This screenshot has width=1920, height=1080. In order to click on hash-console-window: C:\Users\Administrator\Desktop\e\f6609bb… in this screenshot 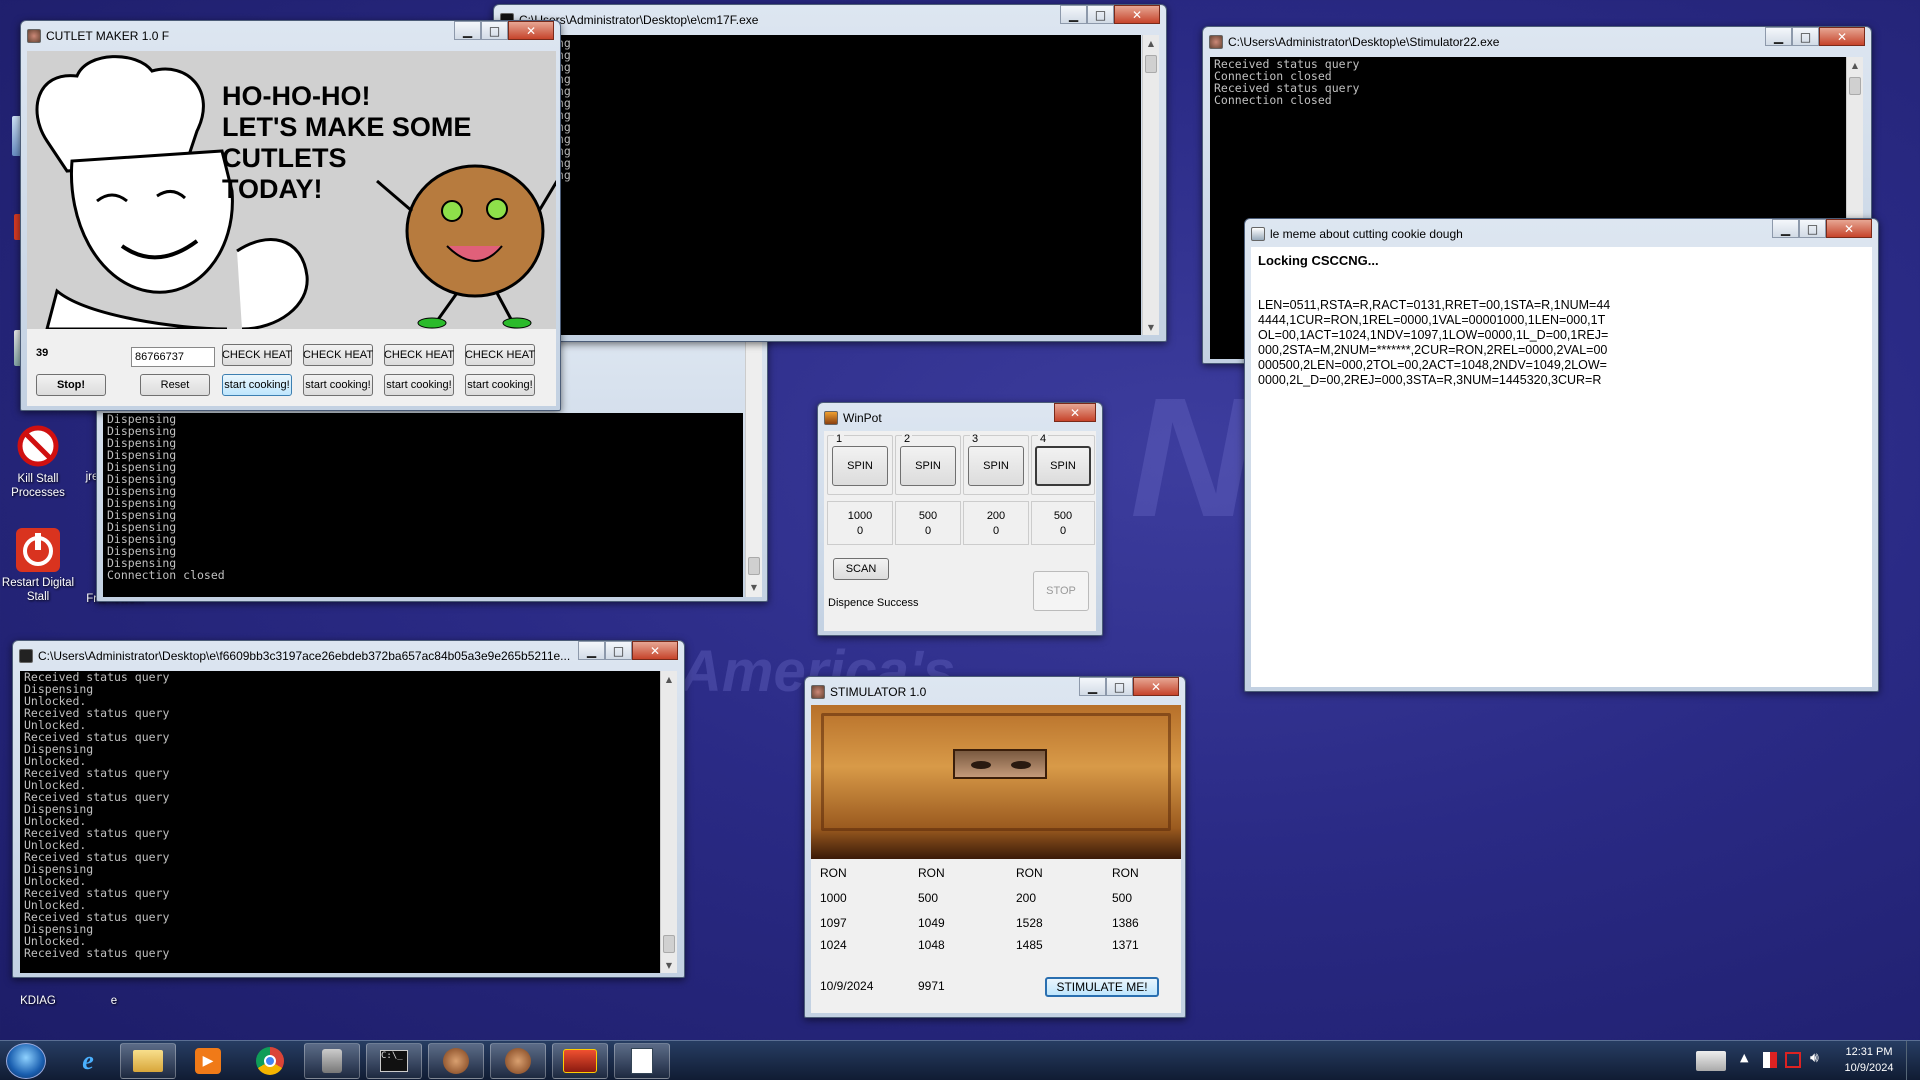, I will do `click(348, 809)`.